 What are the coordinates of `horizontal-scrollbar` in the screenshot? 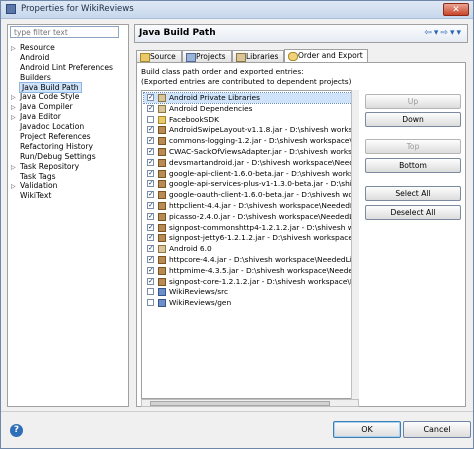 It's located at (250, 403).